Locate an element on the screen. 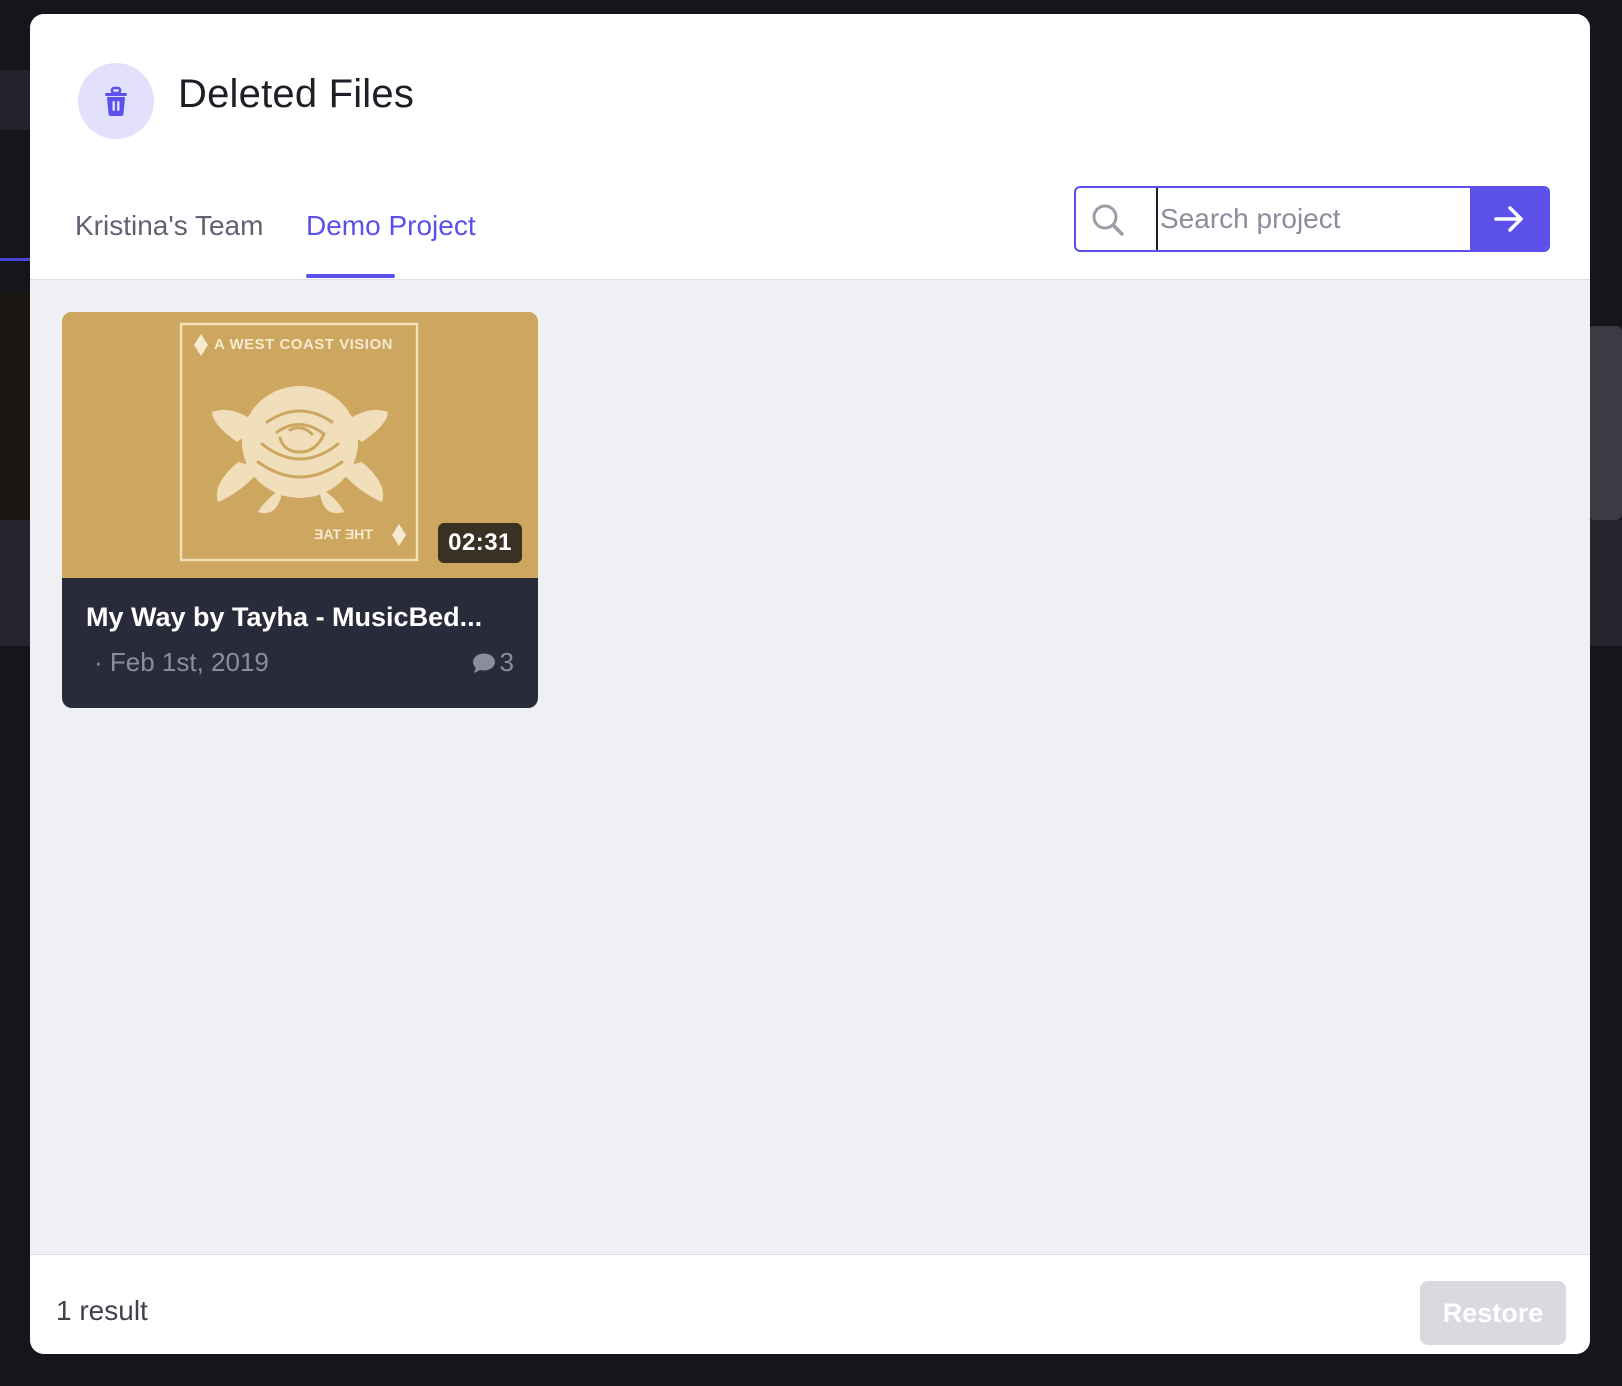 The width and height of the screenshot is (1622, 1386). search-submit-button is located at coordinates (1509, 219).